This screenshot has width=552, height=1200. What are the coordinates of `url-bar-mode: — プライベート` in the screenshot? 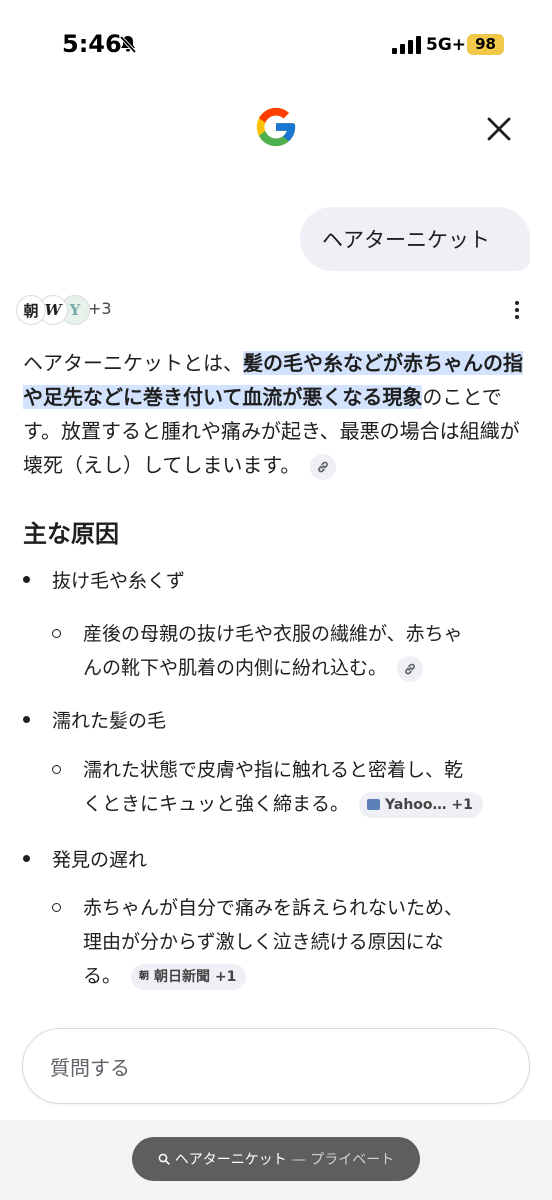 It's located at (343, 1160).